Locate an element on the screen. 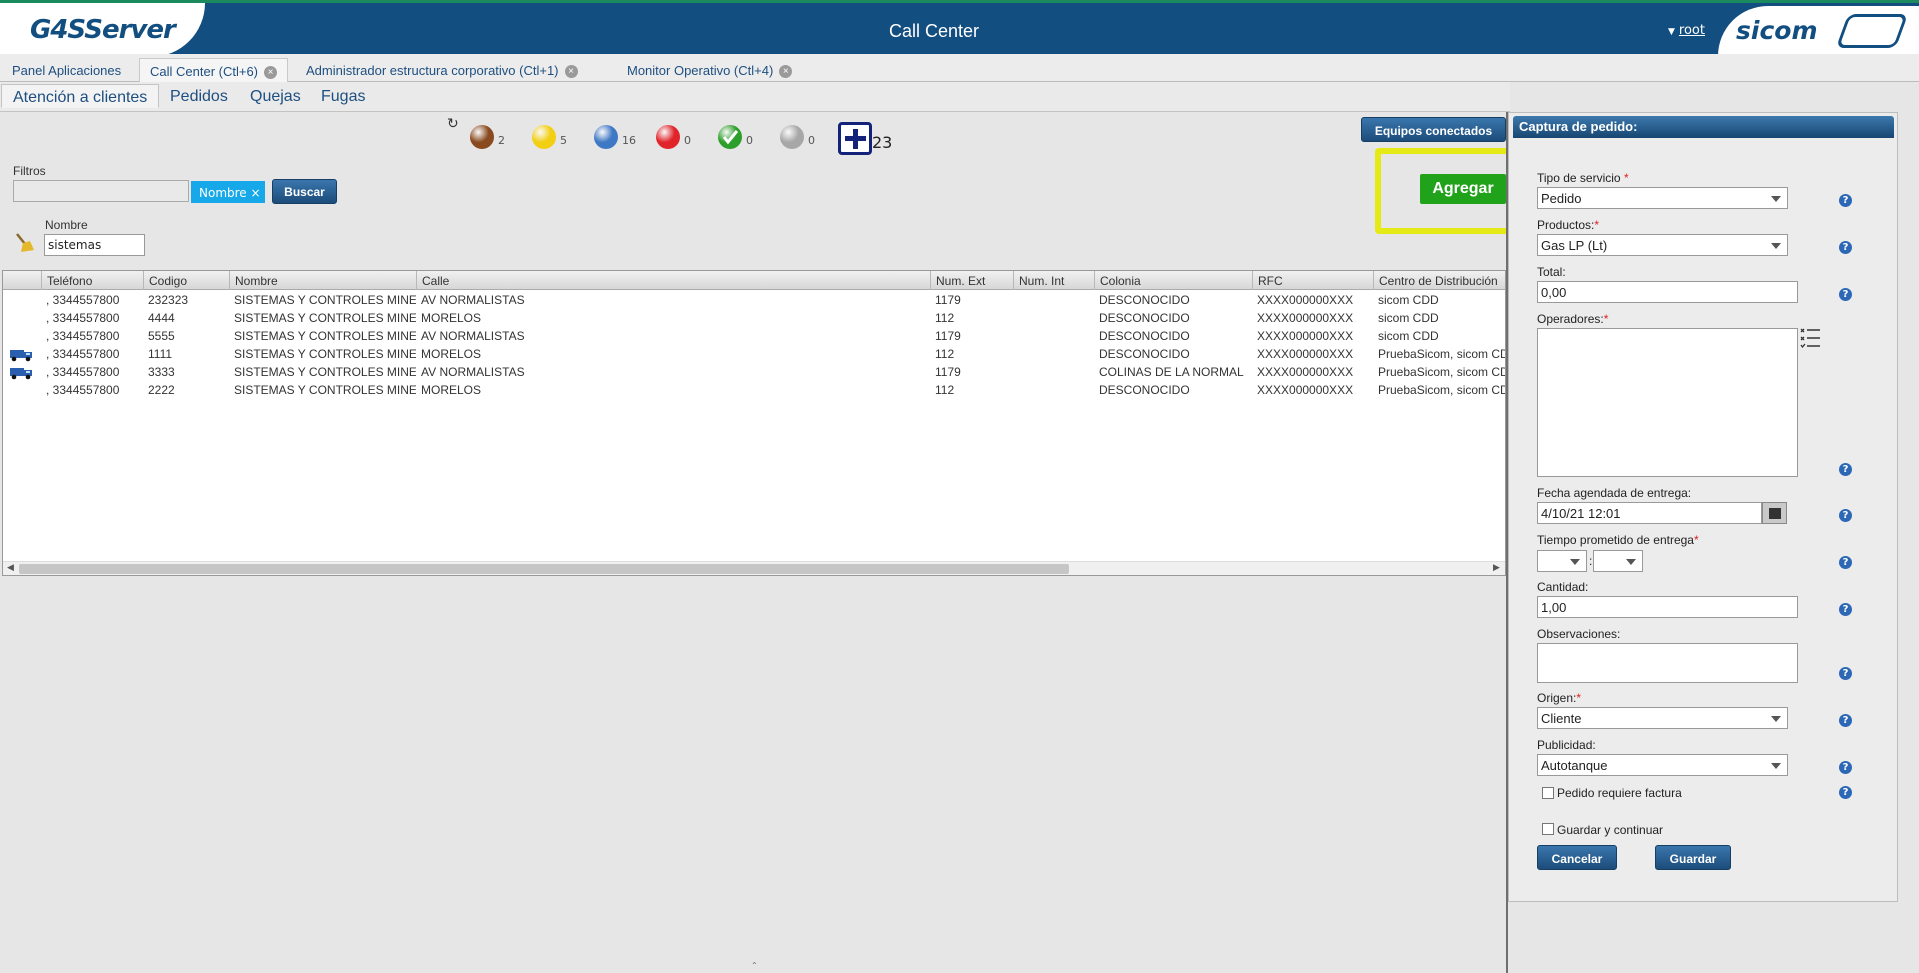  broom-icon is located at coordinates (25, 243).